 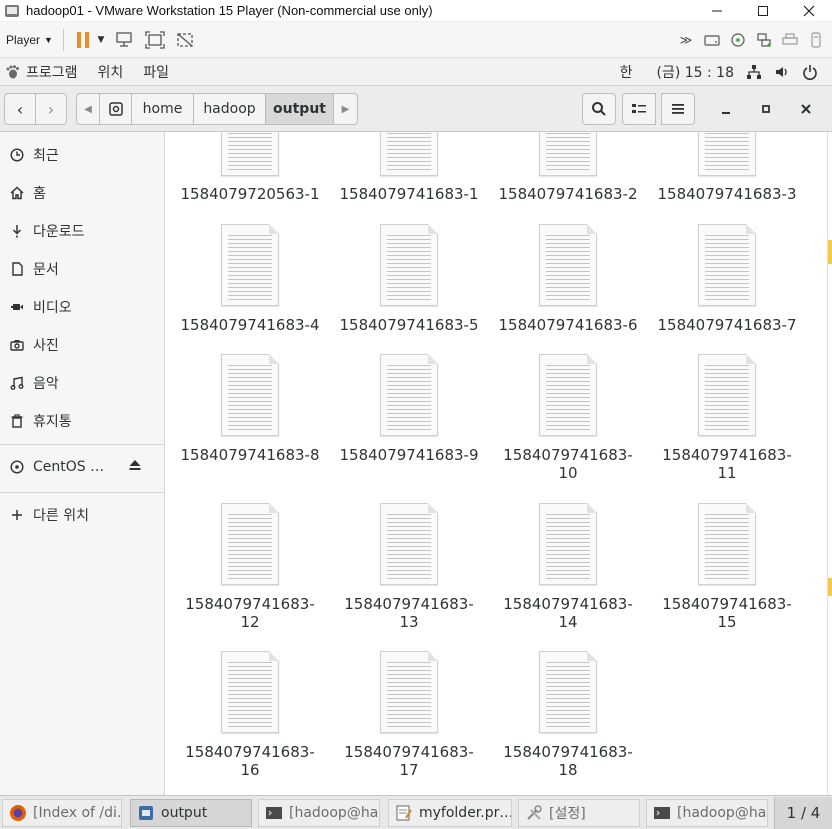 What do you see at coordinates (101, 40) in the screenshot?
I see `pause-dropdown: ▼` at bounding box center [101, 40].